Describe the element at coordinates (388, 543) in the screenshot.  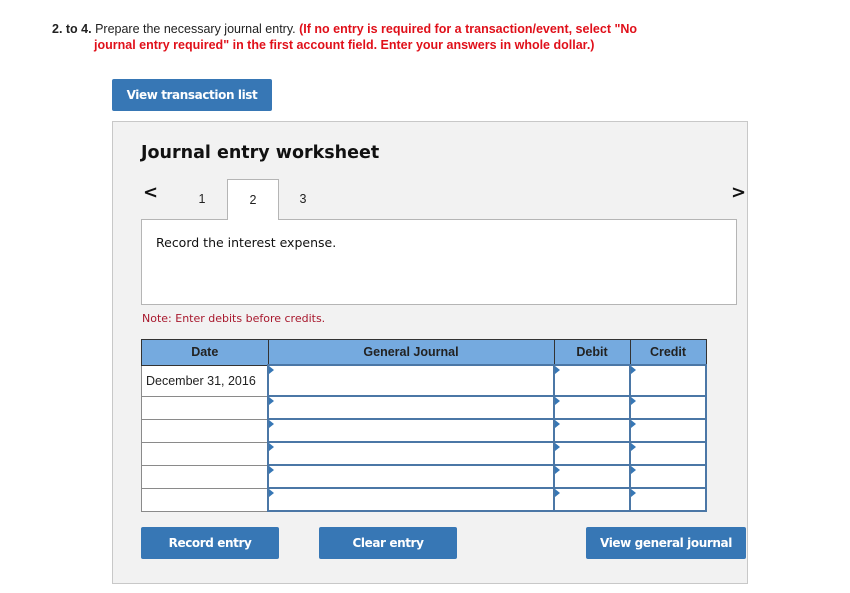
I see `clear-entry-button: Clear entry` at that location.